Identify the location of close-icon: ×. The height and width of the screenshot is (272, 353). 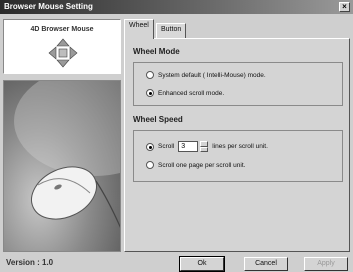
(344, 6).